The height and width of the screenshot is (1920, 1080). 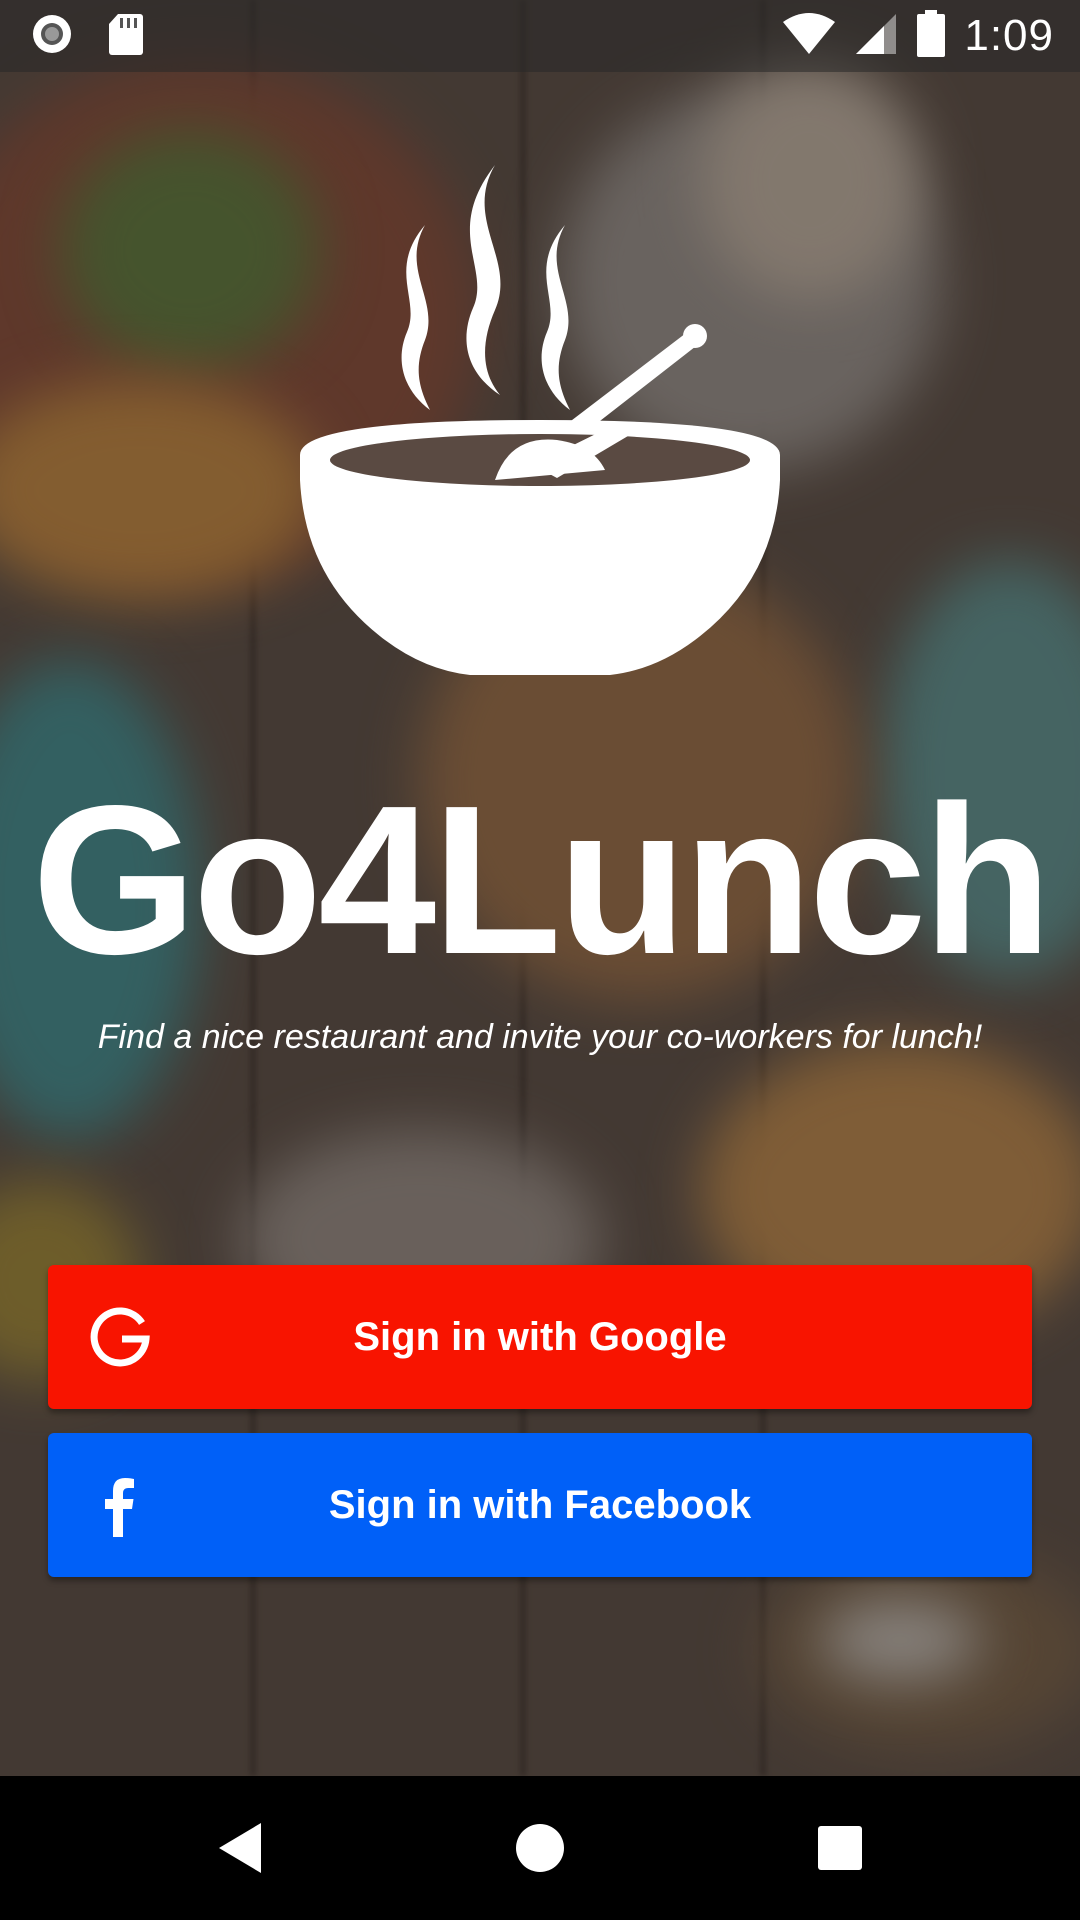 What do you see at coordinates (126, 36) in the screenshot?
I see `sd-card-icon` at bounding box center [126, 36].